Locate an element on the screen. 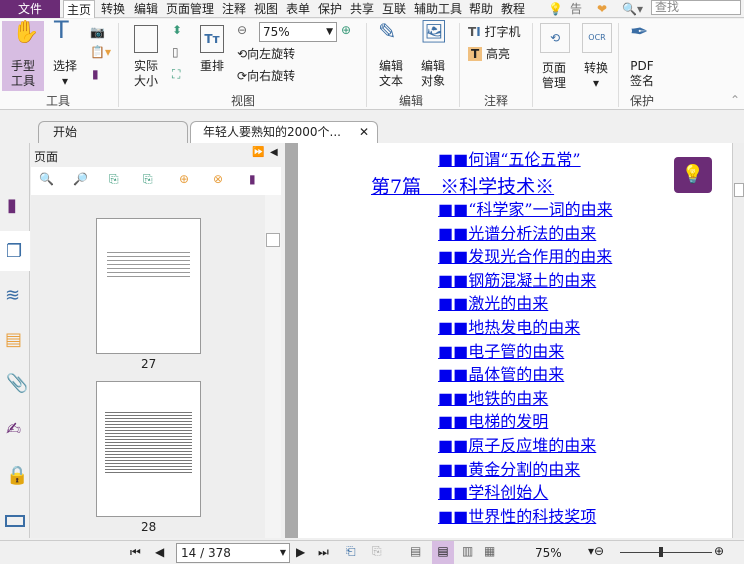  layers-icon: ≋ is located at coordinates (12, 295).